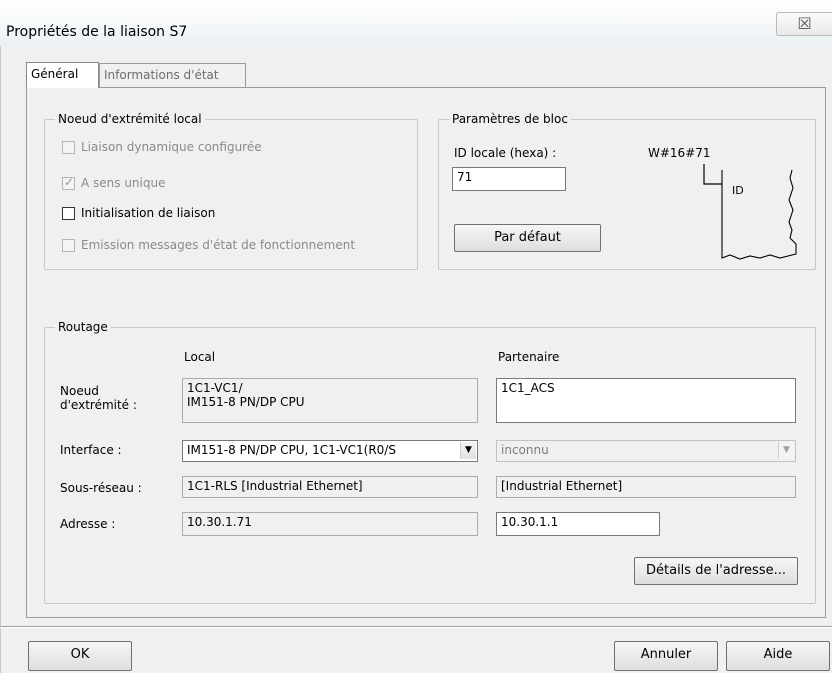 This screenshot has height=673, width=832. I want to click on tab-general: Général, so click(62, 75).